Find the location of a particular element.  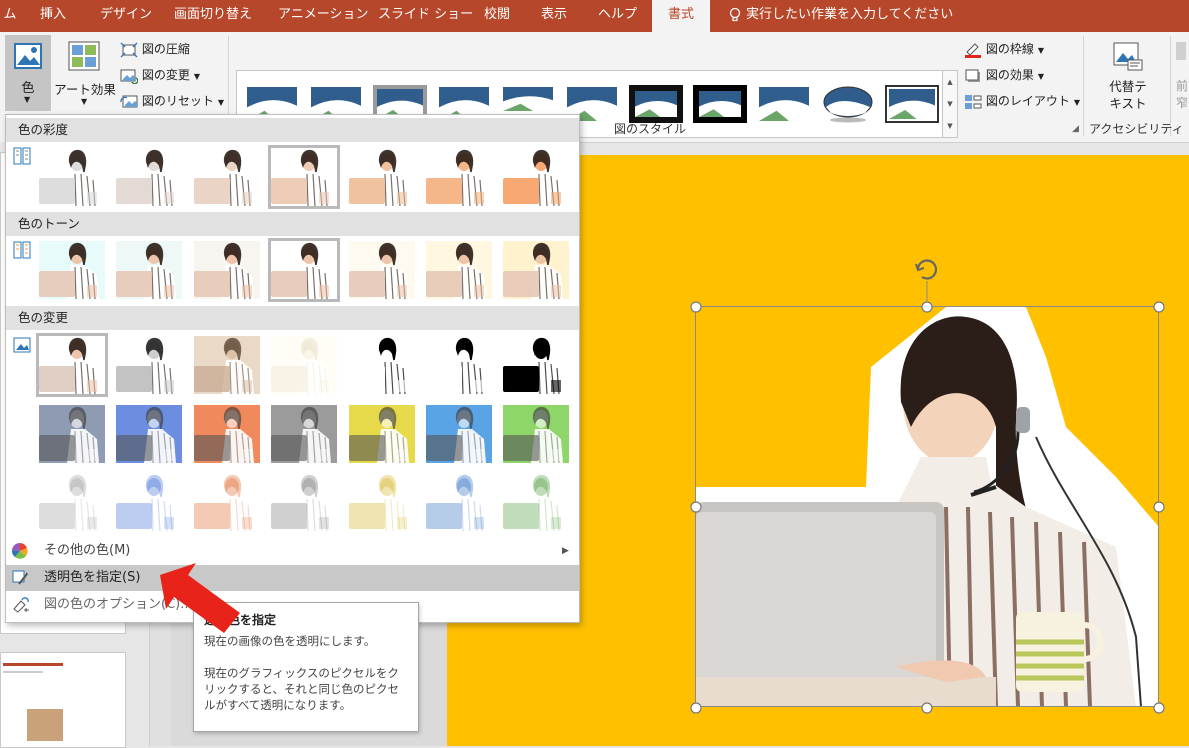

dialog-launcher-icon: ◢ is located at coordinates (1075, 129).